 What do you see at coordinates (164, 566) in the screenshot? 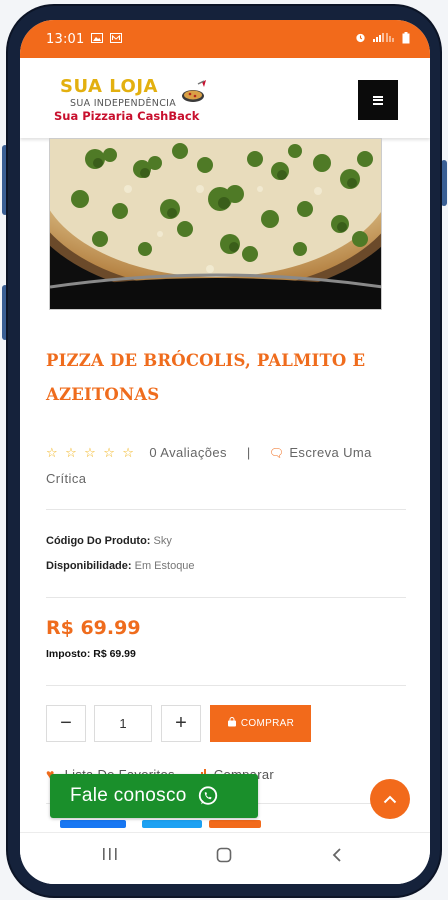
I see `availability-value: Em Estoque` at bounding box center [164, 566].